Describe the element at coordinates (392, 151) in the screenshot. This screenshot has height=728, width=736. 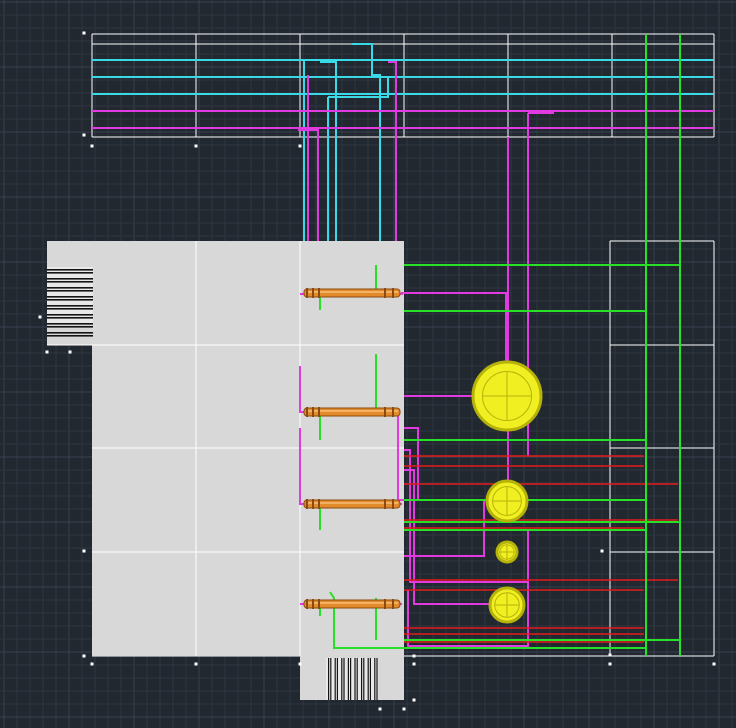
I see `magenta-wire` at that location.